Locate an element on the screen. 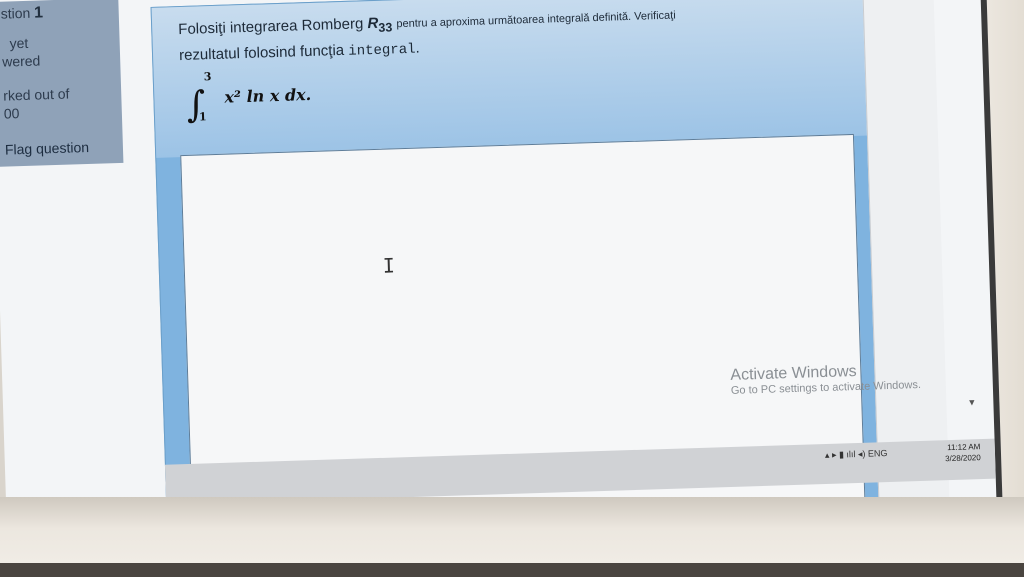  page-right-margin is located at coordinates (906, 252).